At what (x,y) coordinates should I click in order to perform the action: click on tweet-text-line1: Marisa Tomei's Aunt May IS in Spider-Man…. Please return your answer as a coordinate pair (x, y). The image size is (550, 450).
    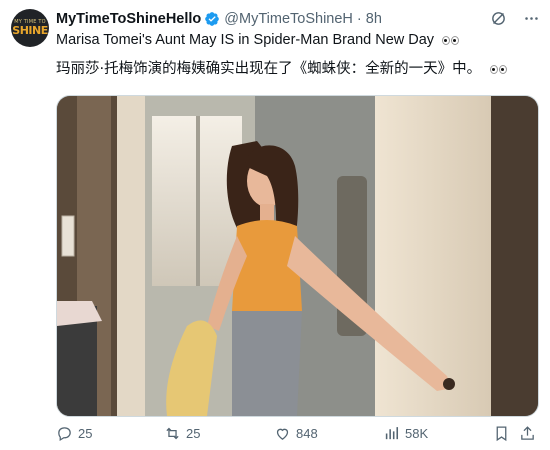
    Looking at the image, I should click on (245, 40).